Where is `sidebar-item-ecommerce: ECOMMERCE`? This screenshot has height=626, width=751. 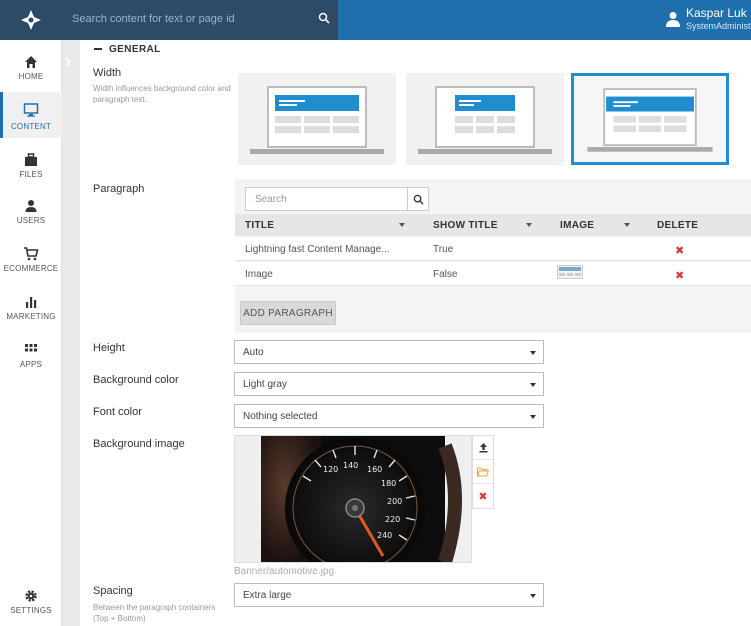
sidebar-item-ecommerce: ECOMMERCE is located at coordinates (31, 260).